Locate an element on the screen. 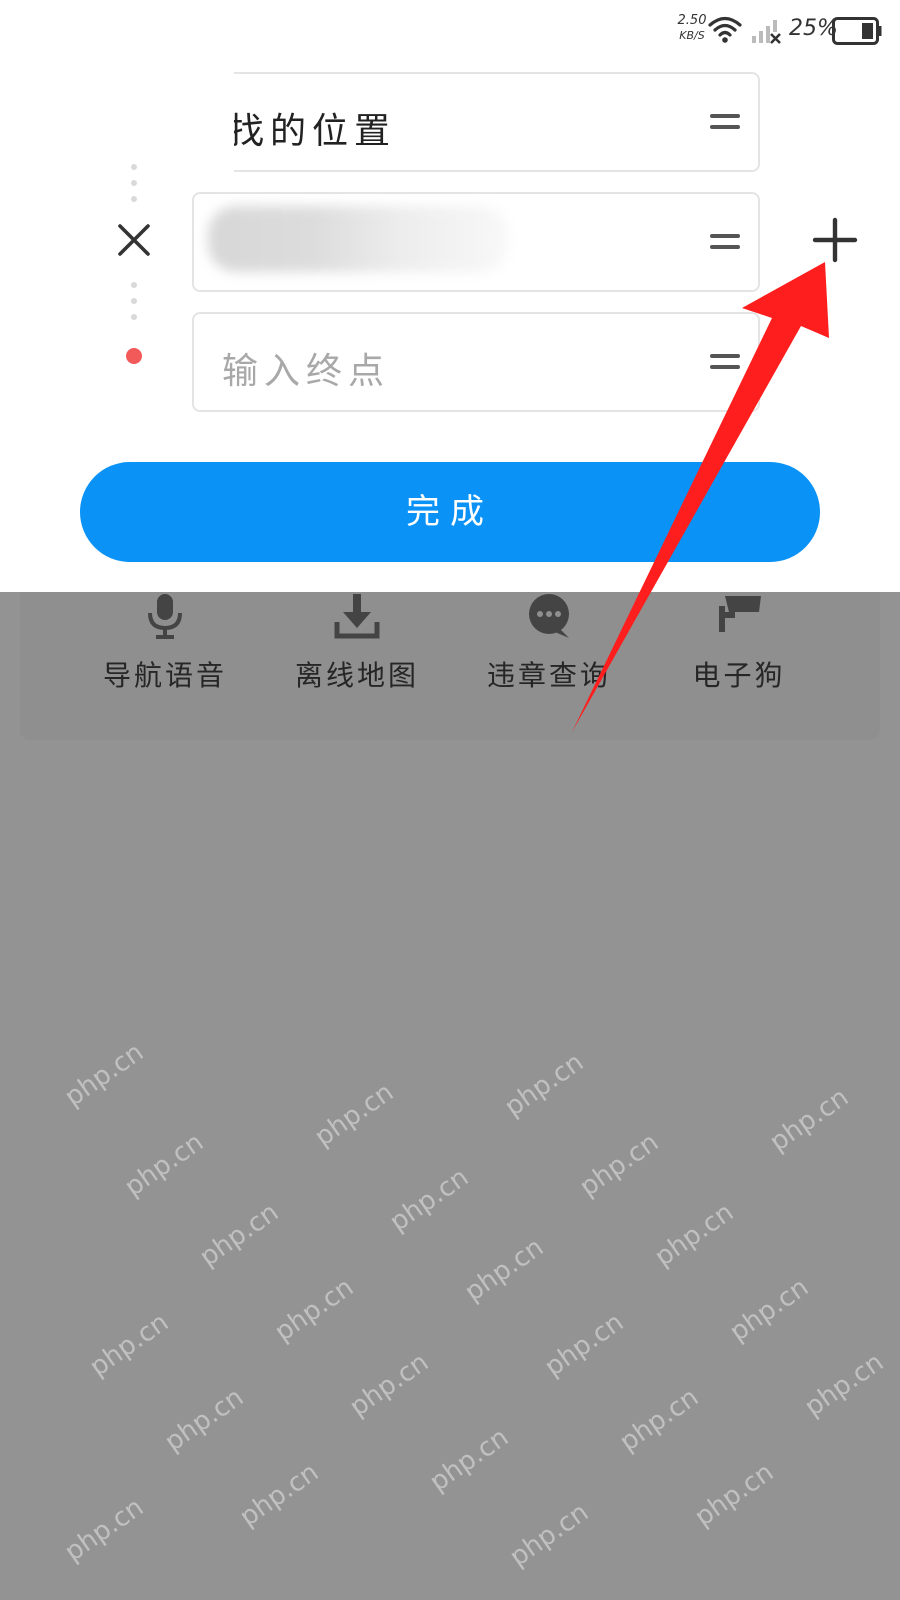 Image resolution: width=900 pixels, height=1600 pixels. tool-violation-query: 违章查询 is located at coordinates (549, 666).